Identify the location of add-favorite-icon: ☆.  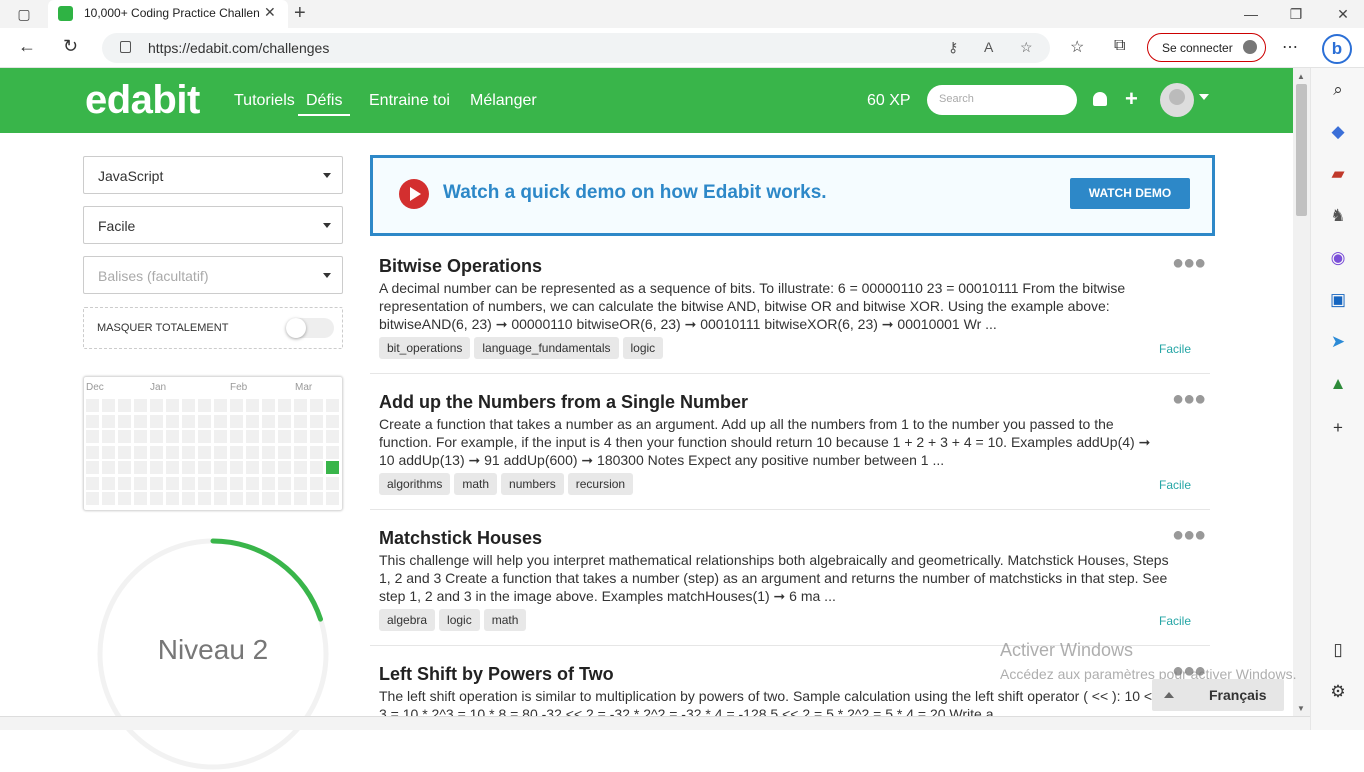
(1026, 47).